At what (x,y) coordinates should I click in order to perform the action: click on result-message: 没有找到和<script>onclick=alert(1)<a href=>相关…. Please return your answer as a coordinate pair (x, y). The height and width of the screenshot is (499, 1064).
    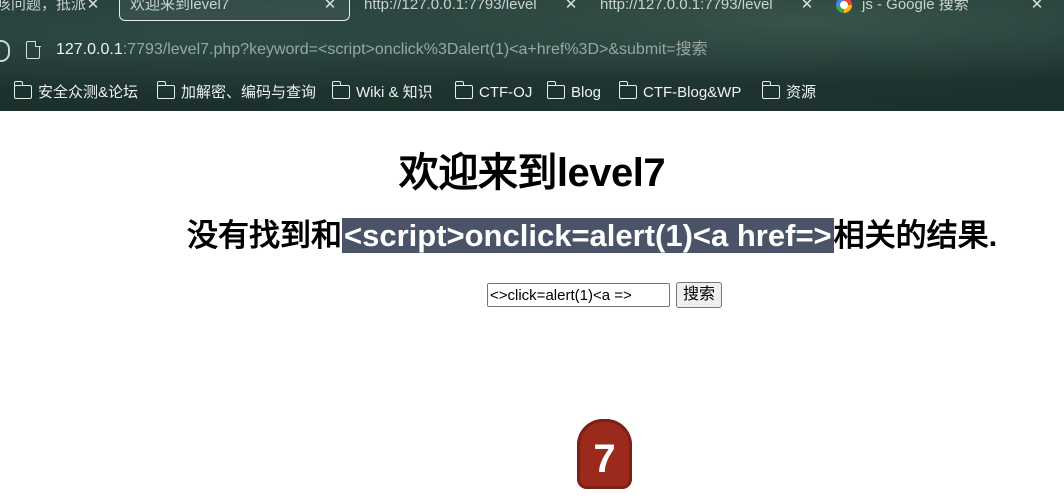
    Looking at the image, I should click on (592, 236).